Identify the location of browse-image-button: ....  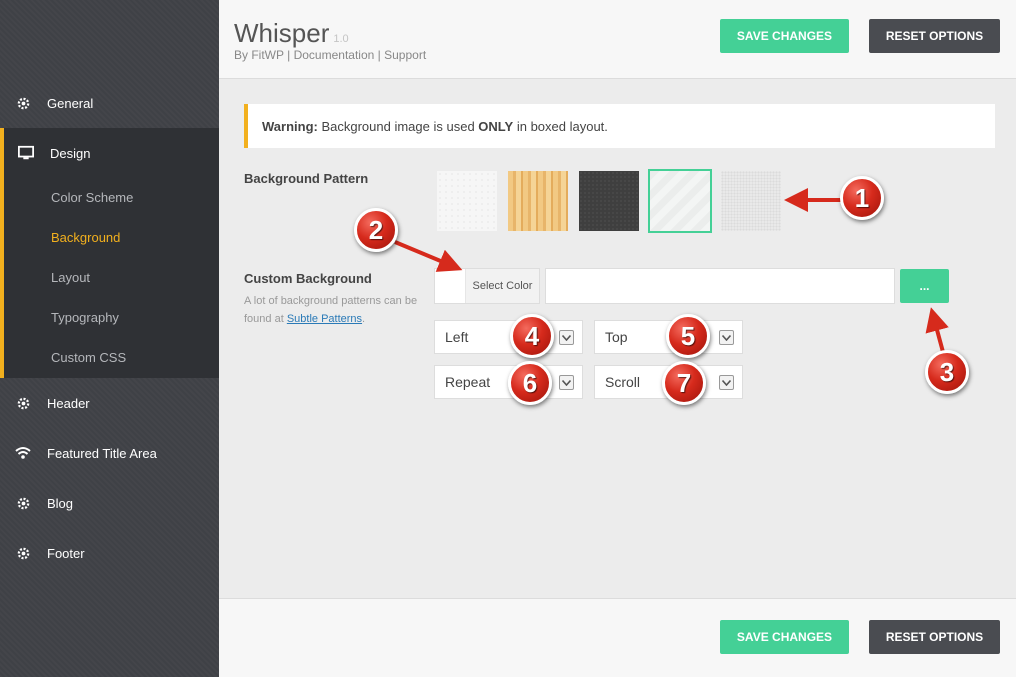
(924, 286).